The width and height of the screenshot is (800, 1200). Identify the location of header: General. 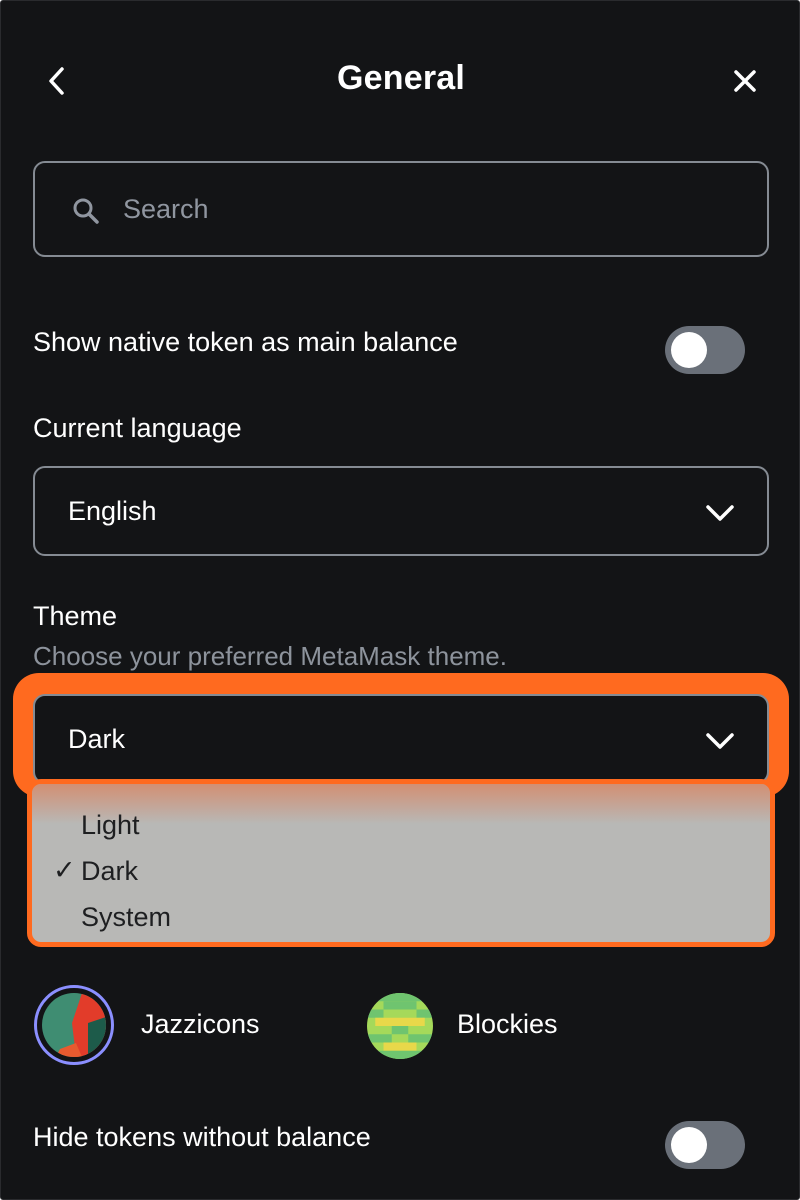
(400, 81).